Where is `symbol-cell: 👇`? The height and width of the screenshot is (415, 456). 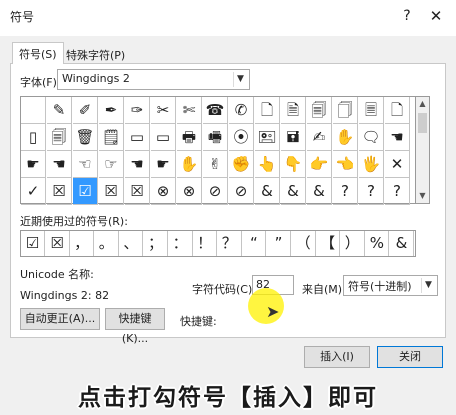 symbol-cell: 👇 is located at coordinates (293, 164).